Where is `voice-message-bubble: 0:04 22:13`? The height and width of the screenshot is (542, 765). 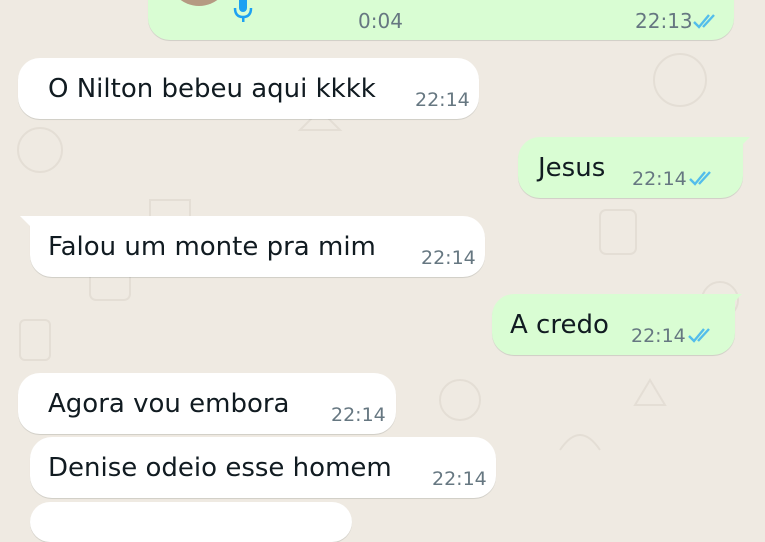
voice-message-bubble: 0:04 22:13 is located at coordinates (441, 20).